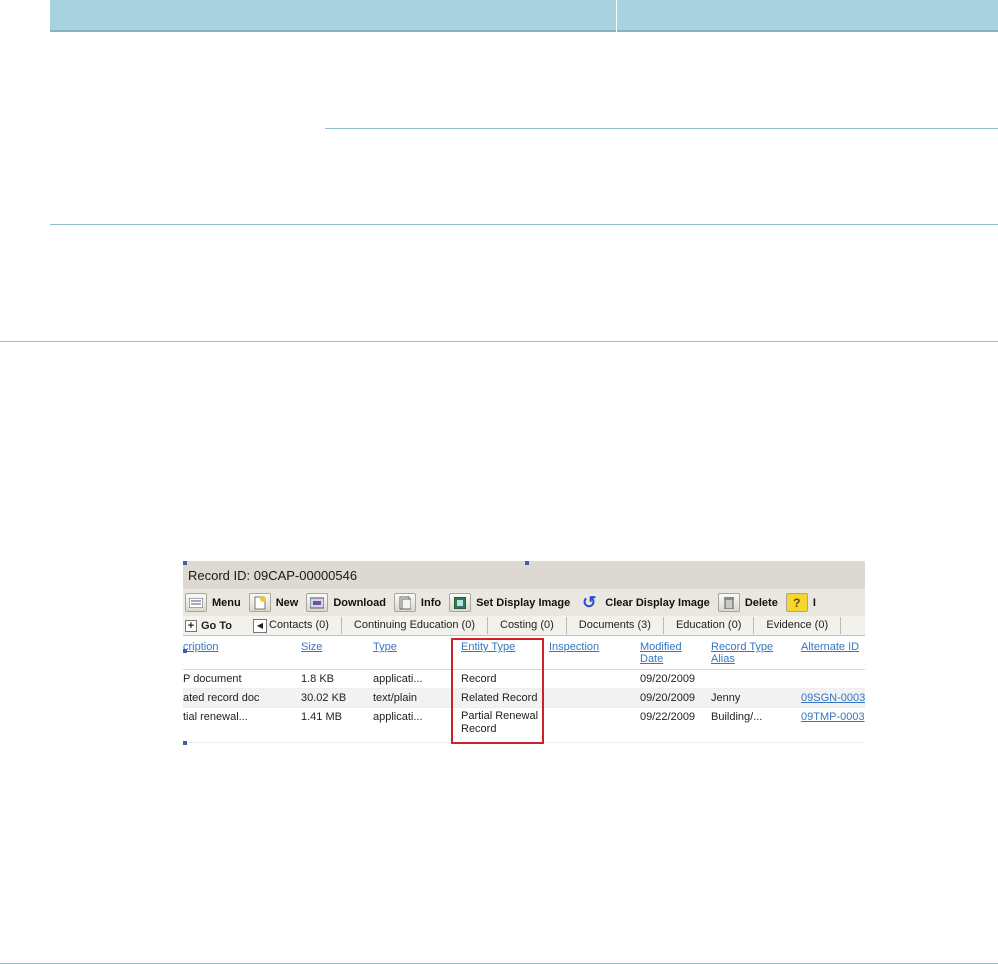 The image size is (998, 964). I want to click on go-to-label: Go To, so click(216, 625).